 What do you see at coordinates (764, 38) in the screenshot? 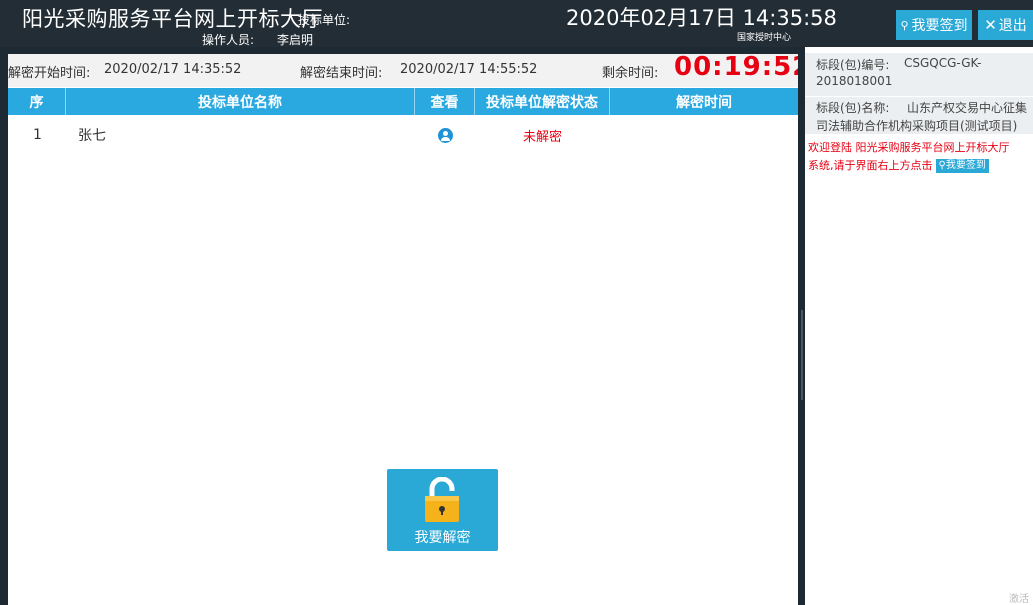
I see `time-source: 国家授时中心` at bounding box center [764, 38].